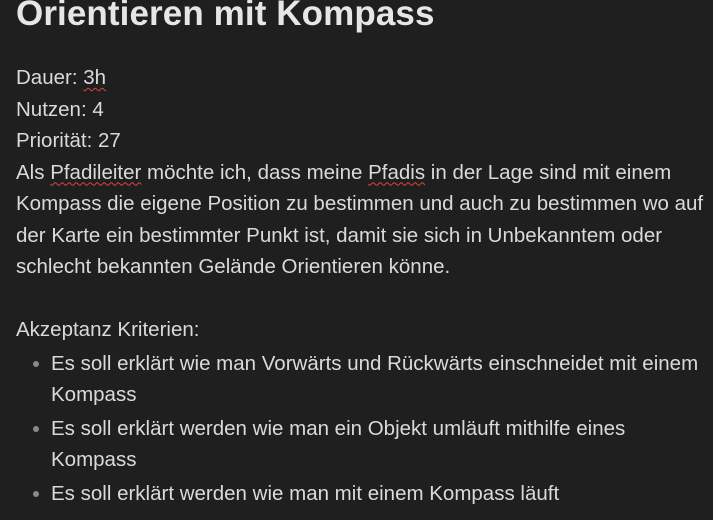 This screenshot has height=520, width=713. What do you see at coordinates (108, 329) in the screenshot?
I see `criteria-heading: Akzeptanz Kriterien:` at bounding box center [108, 329].